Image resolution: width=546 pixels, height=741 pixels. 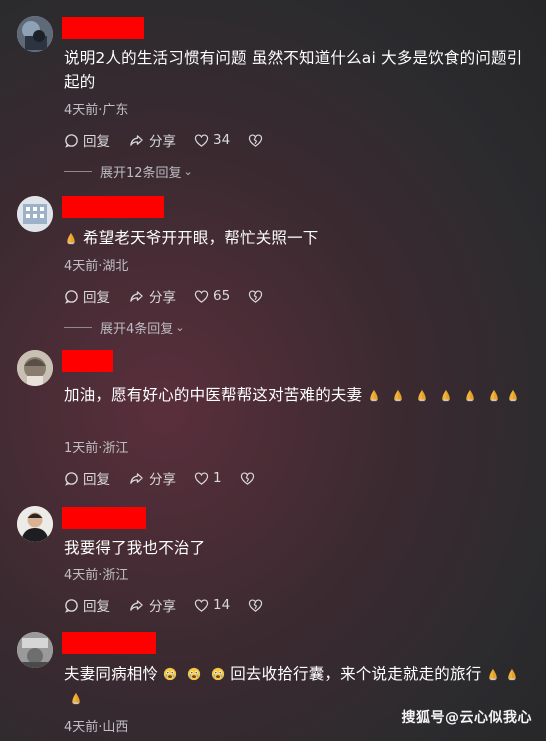 I want to click on like-button: 65, so click(x=212, y=296).